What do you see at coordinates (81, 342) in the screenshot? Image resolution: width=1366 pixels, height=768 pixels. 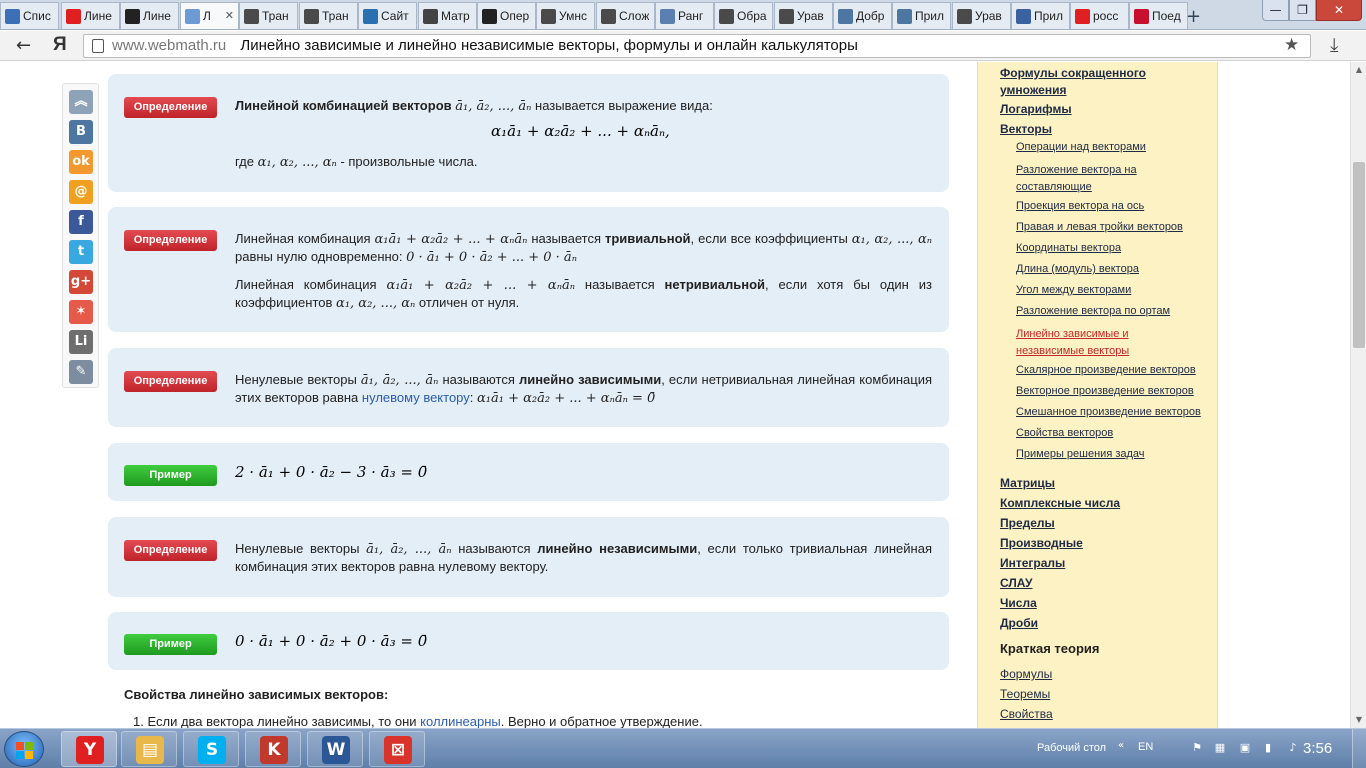 I see `liveinternet-share-icon: Li` at bounding box center [81, 342].